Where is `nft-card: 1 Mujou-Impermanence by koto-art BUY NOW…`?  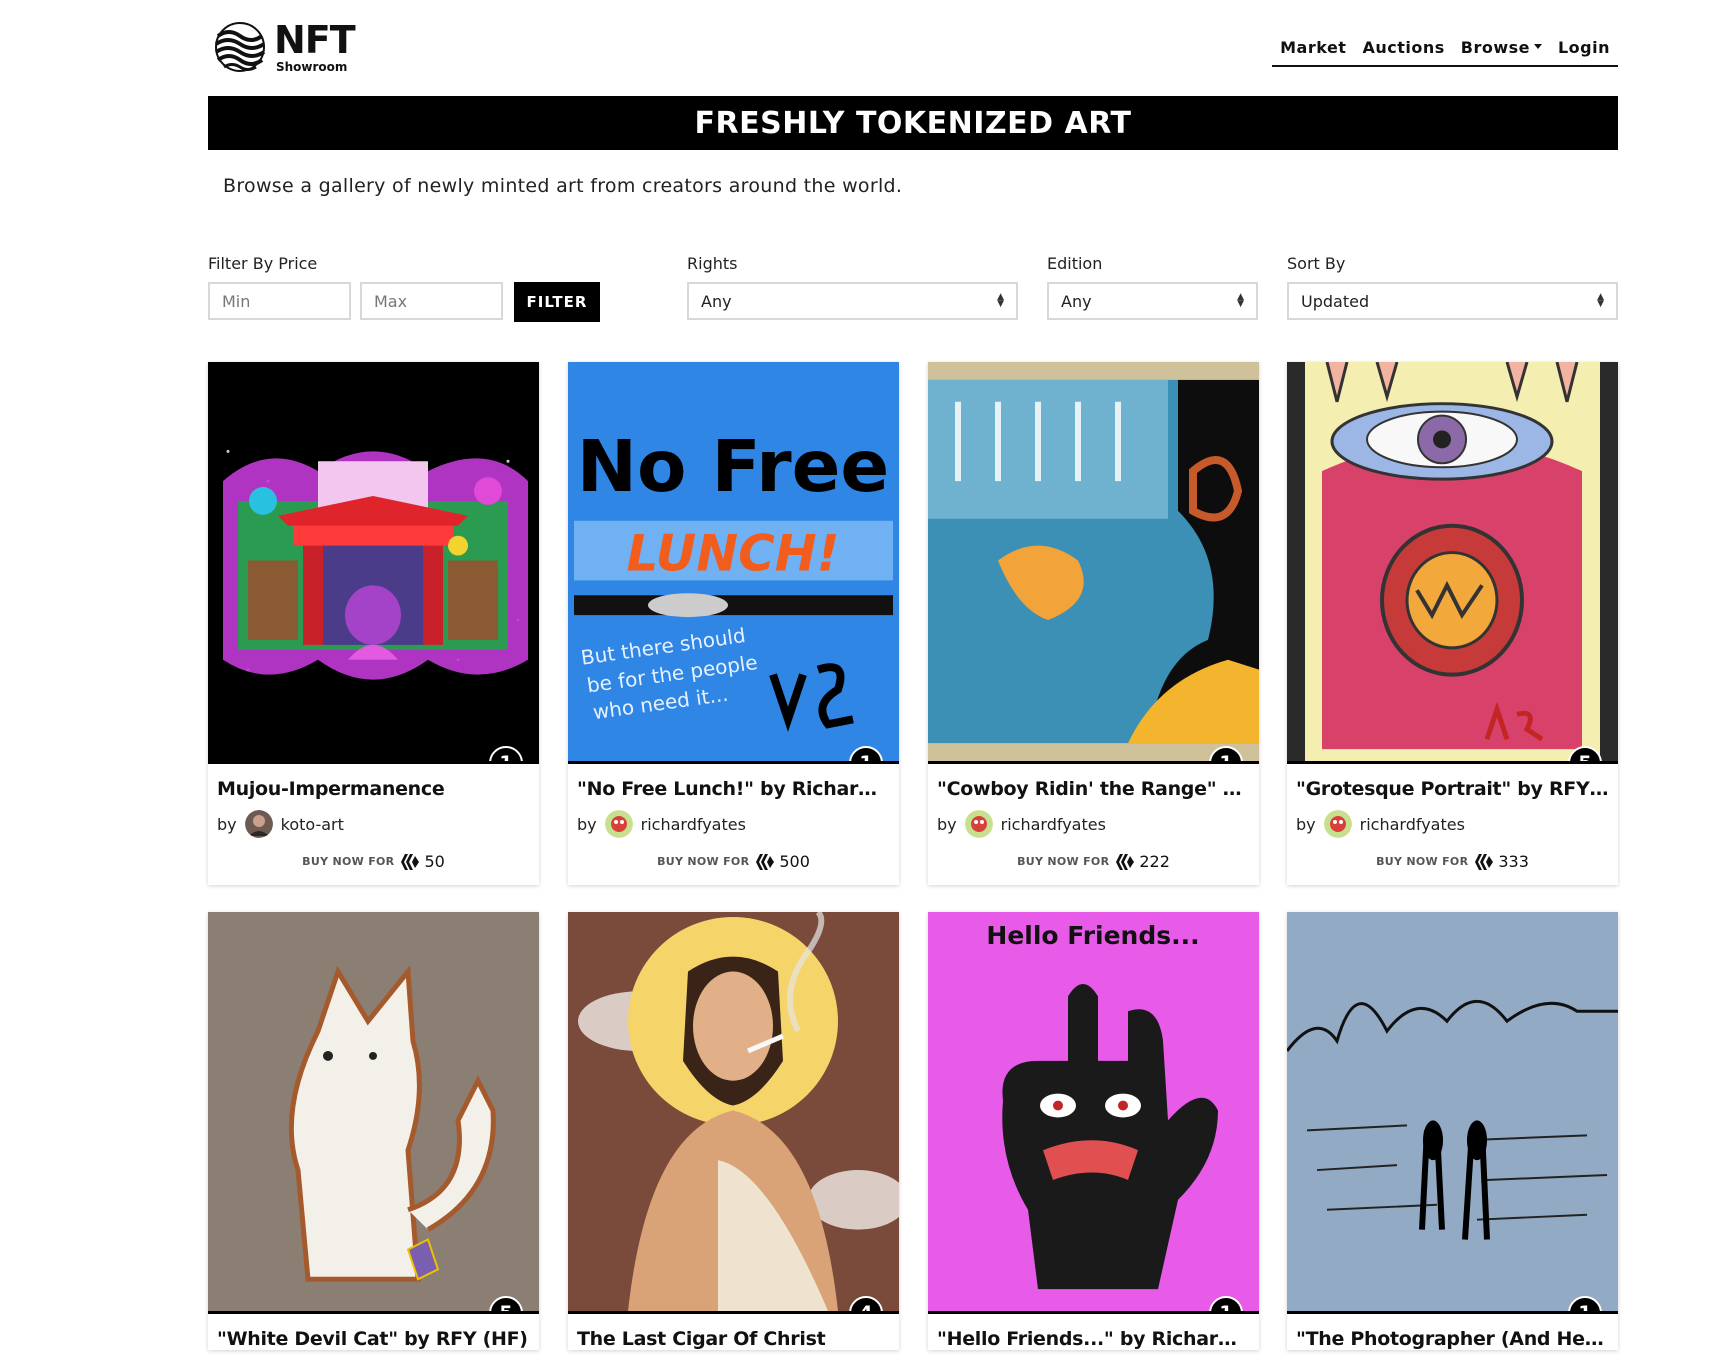
nft-card: 1 Mujou-Impermanence by koto-art BUY NOW… is located at coordinates (373, 623).